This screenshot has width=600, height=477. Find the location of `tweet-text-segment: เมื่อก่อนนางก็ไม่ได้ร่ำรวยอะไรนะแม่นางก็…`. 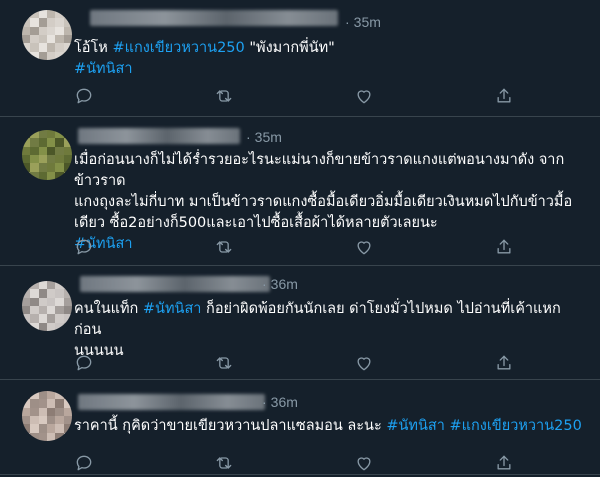

tweet-text-segment: เมื่อก่อนนางก็ไม่ได้ร่ำรวยอะไรนะแม่นางก็… is located at coordinates (323, 191).